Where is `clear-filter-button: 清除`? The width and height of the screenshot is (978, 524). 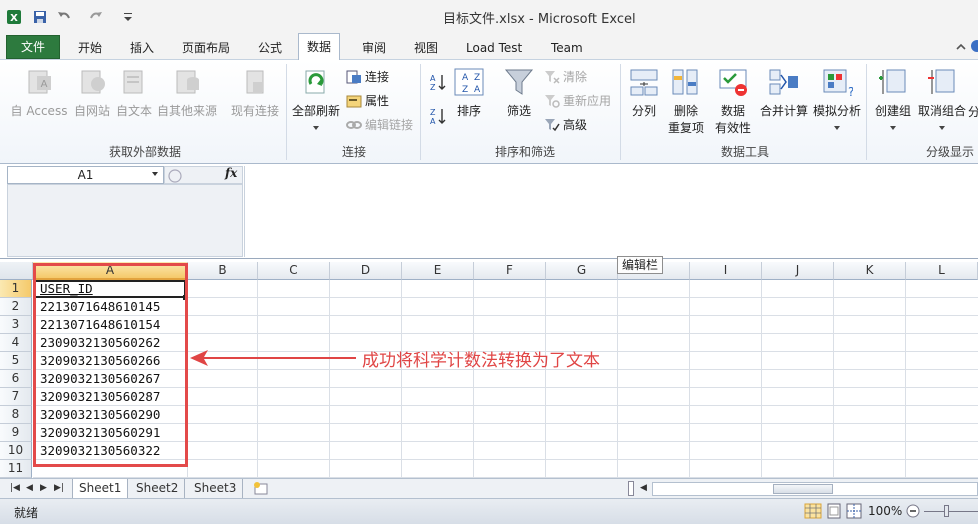
clear-filter-button: 清除 is located at coordinates (565, 76).